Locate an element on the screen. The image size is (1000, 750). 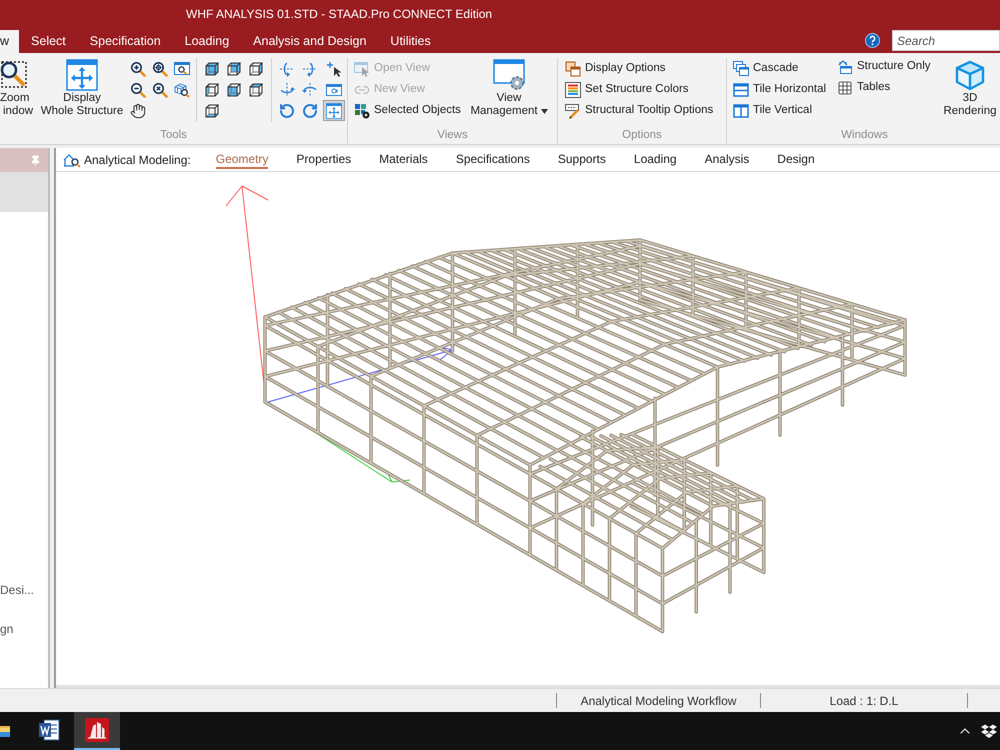
window-title: WHF ANALYSIS 01.STD - STAAD.Pro CONNECT Edition is located at coordinates (339, 14).